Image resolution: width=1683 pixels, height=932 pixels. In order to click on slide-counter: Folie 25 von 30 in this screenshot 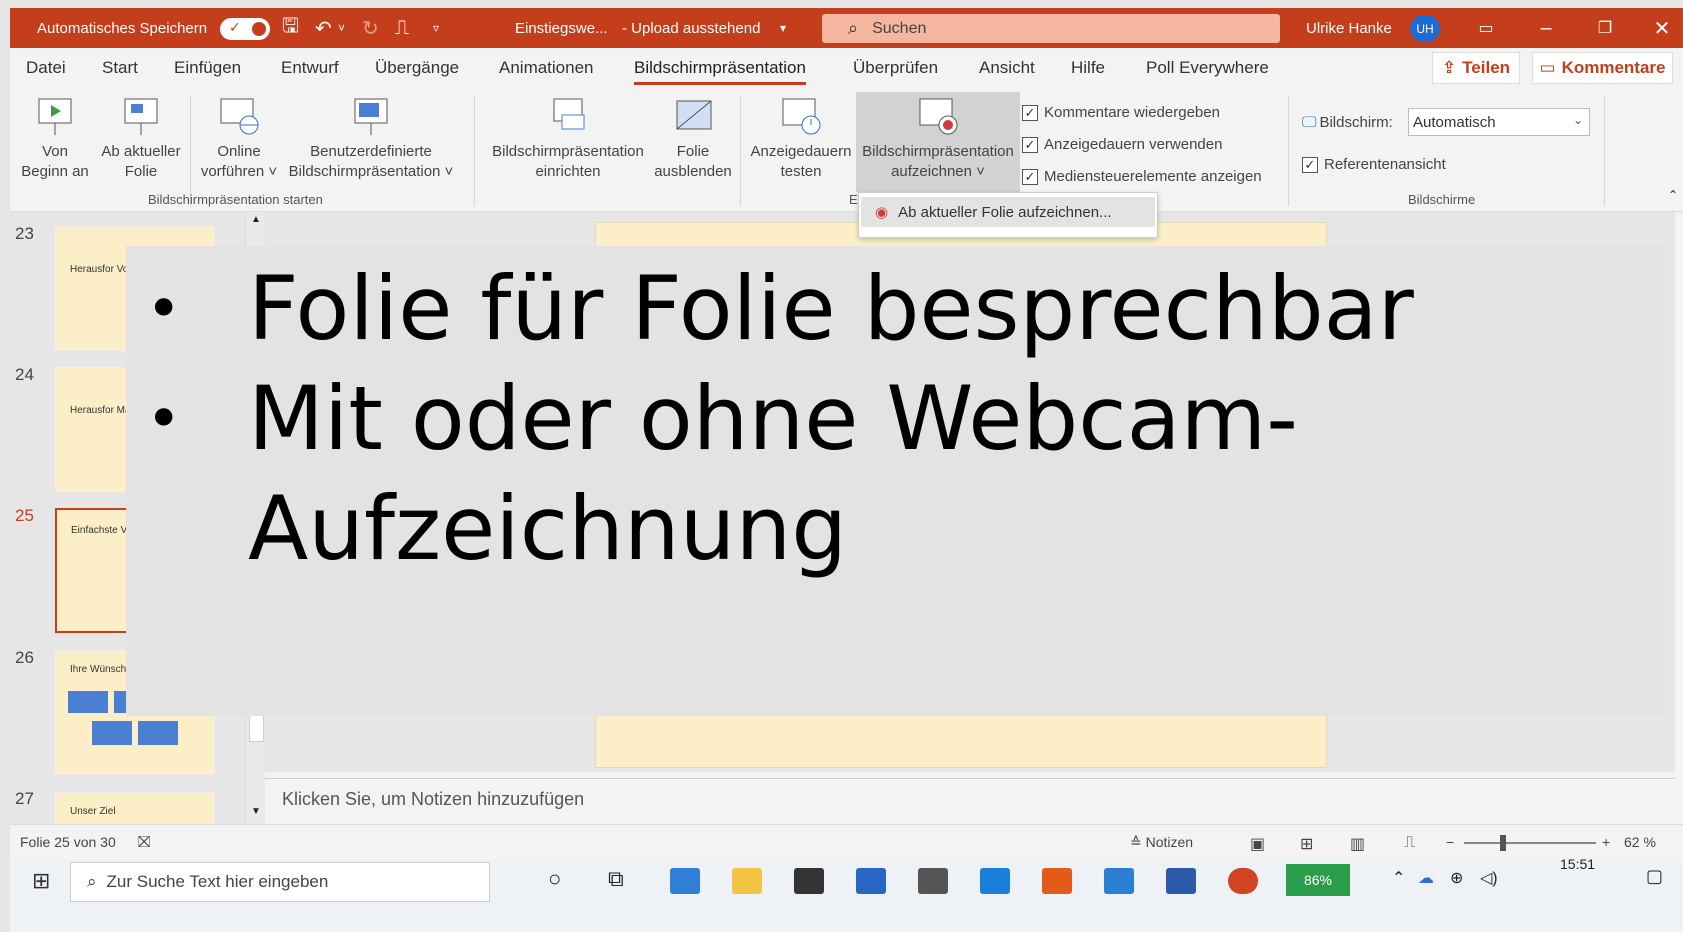, I will do `click(68, 842)`.